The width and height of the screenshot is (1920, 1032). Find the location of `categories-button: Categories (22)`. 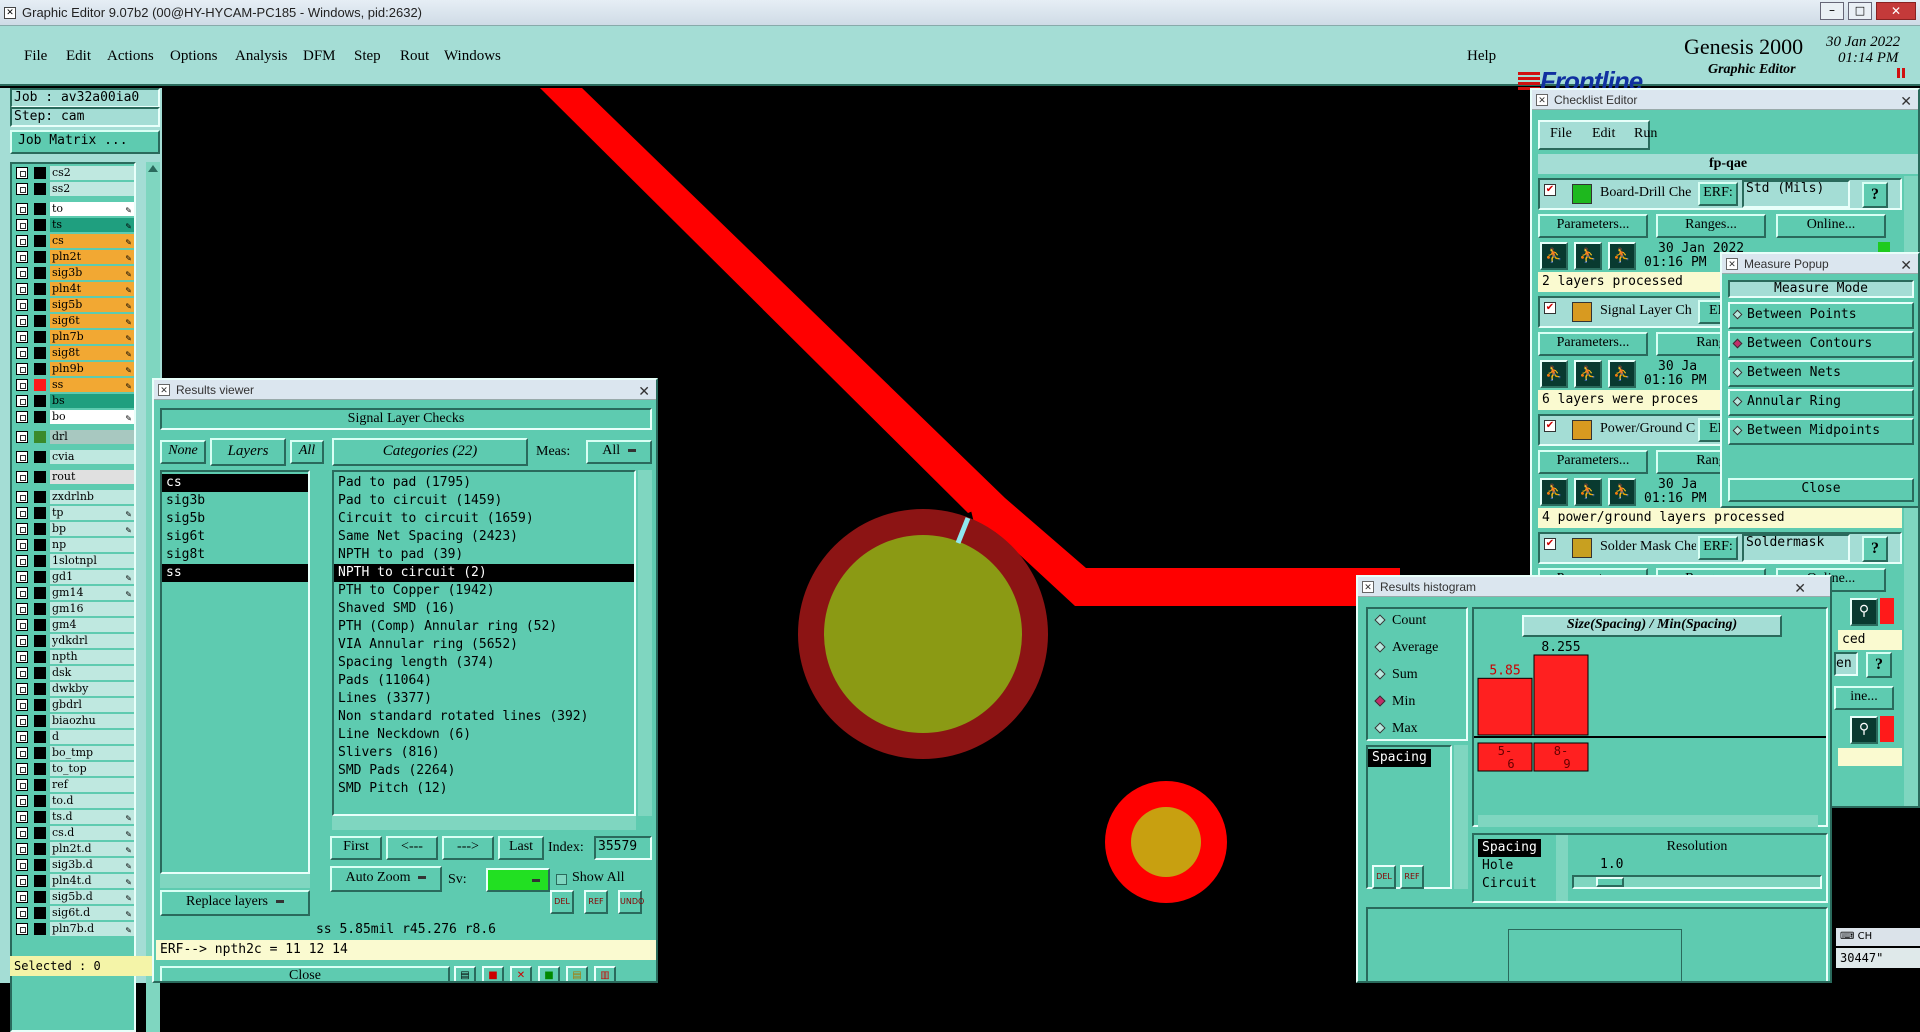

categories-button: Categories (22) is located at coordinates (430, 452).